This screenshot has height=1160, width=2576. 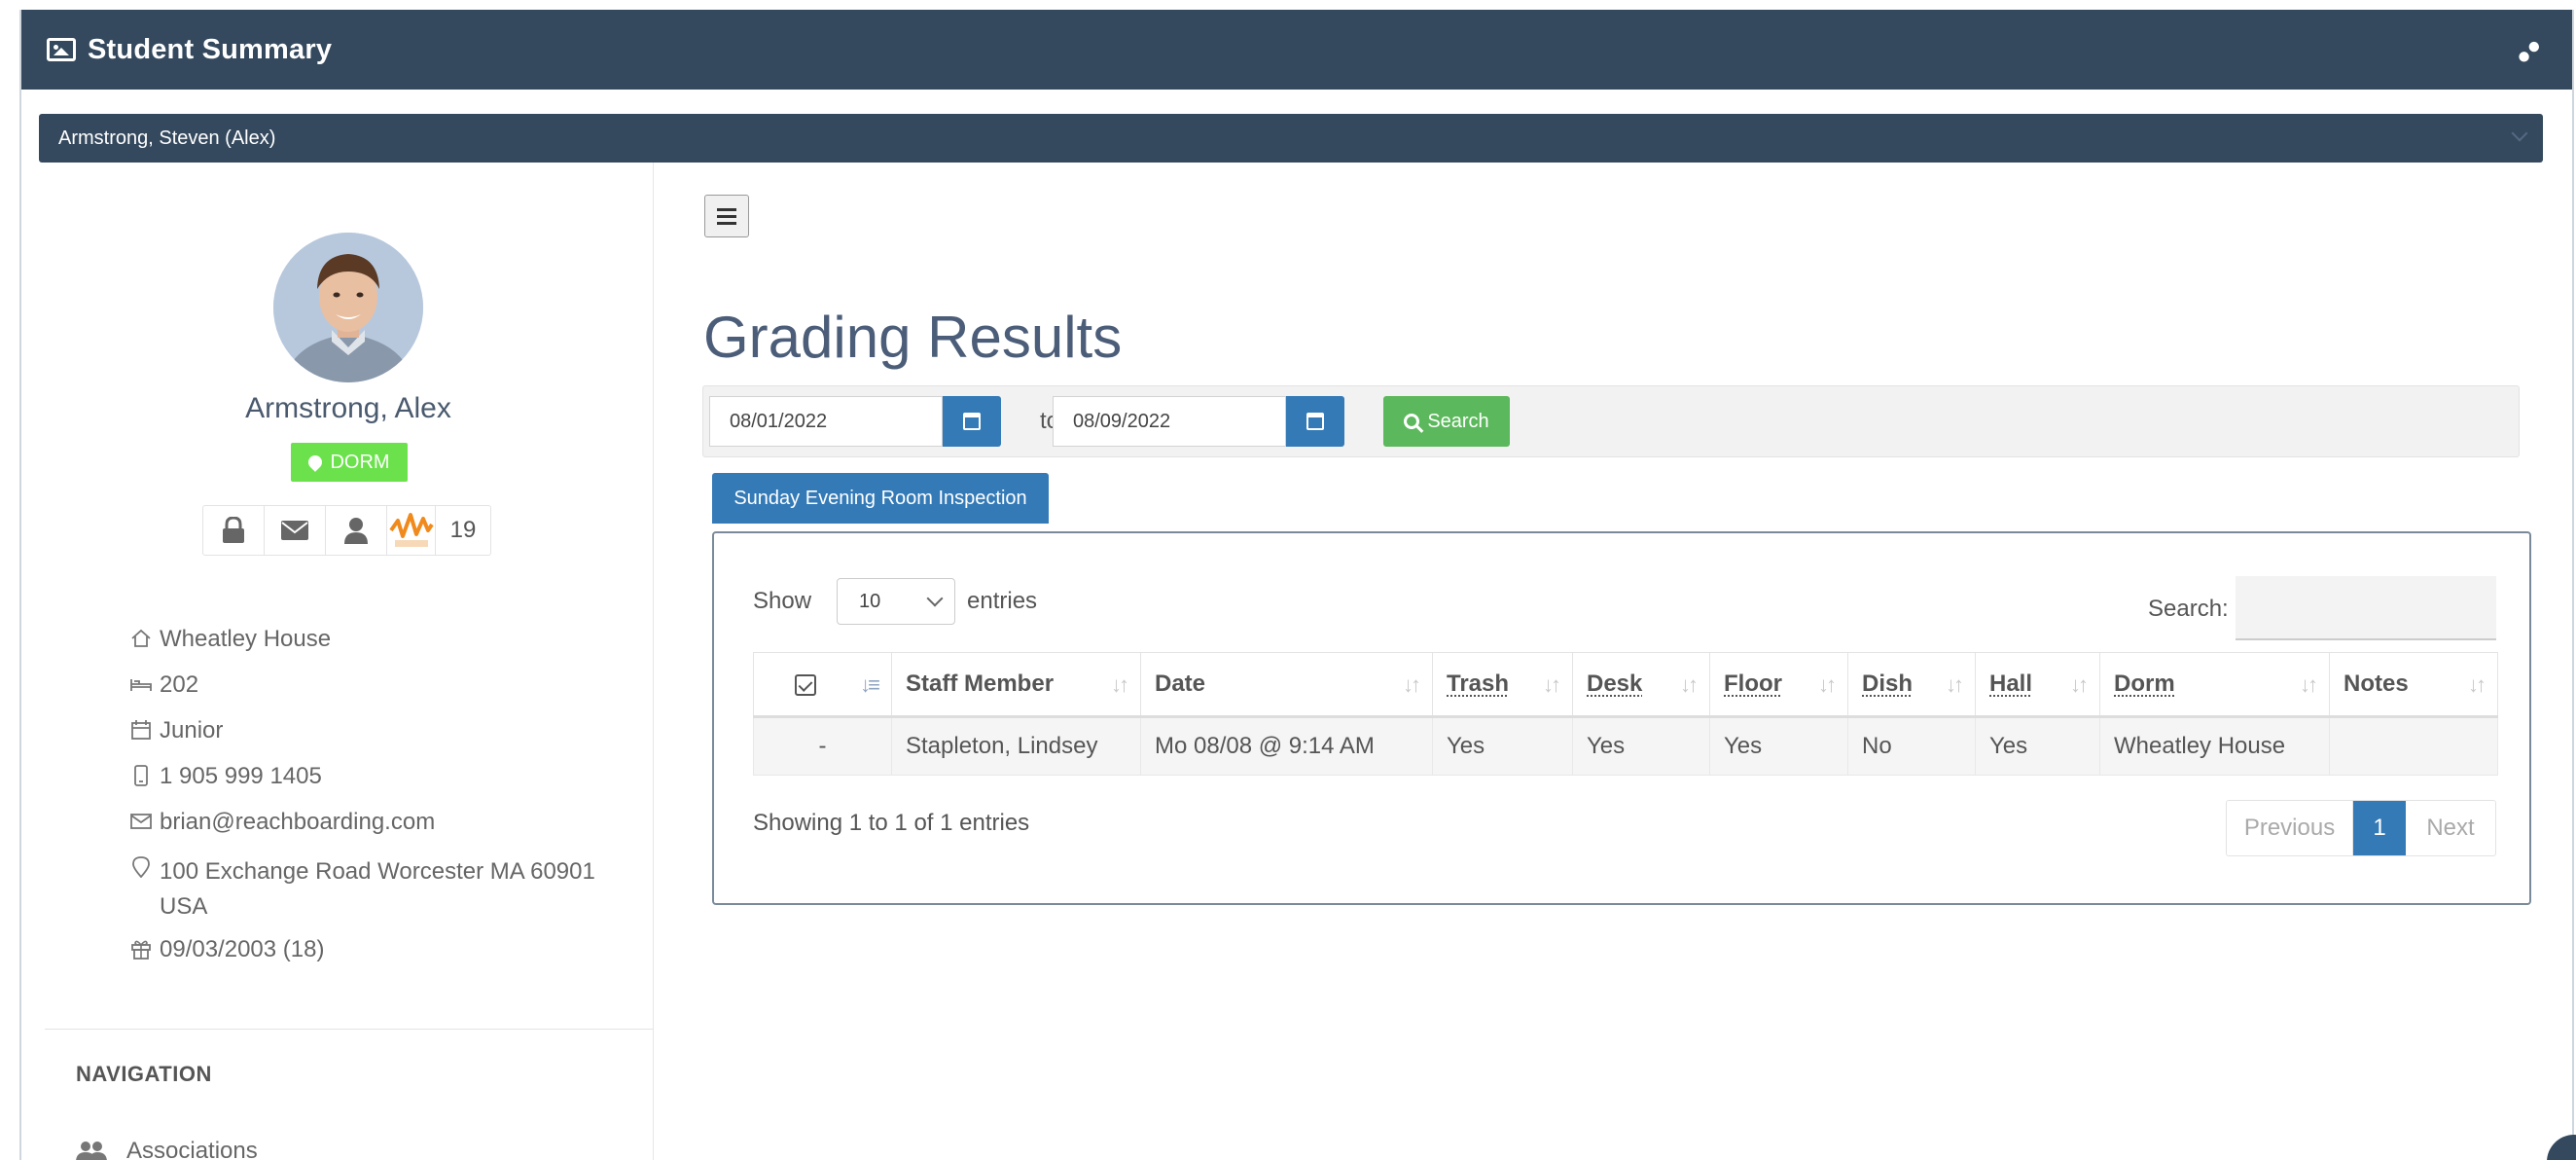 What do you see at coordinates (373, 786) in the screenshot?
I see `info-phone: 1 905 999 1405` at bounding box center [373, 786].